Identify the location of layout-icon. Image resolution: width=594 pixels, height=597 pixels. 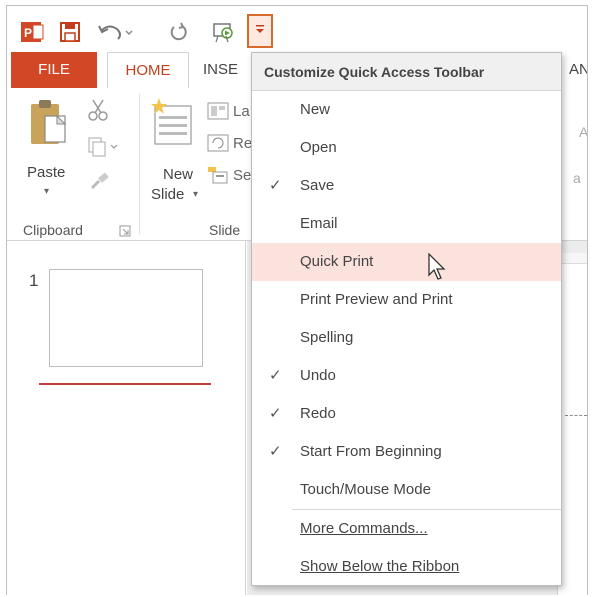
(218, 113).